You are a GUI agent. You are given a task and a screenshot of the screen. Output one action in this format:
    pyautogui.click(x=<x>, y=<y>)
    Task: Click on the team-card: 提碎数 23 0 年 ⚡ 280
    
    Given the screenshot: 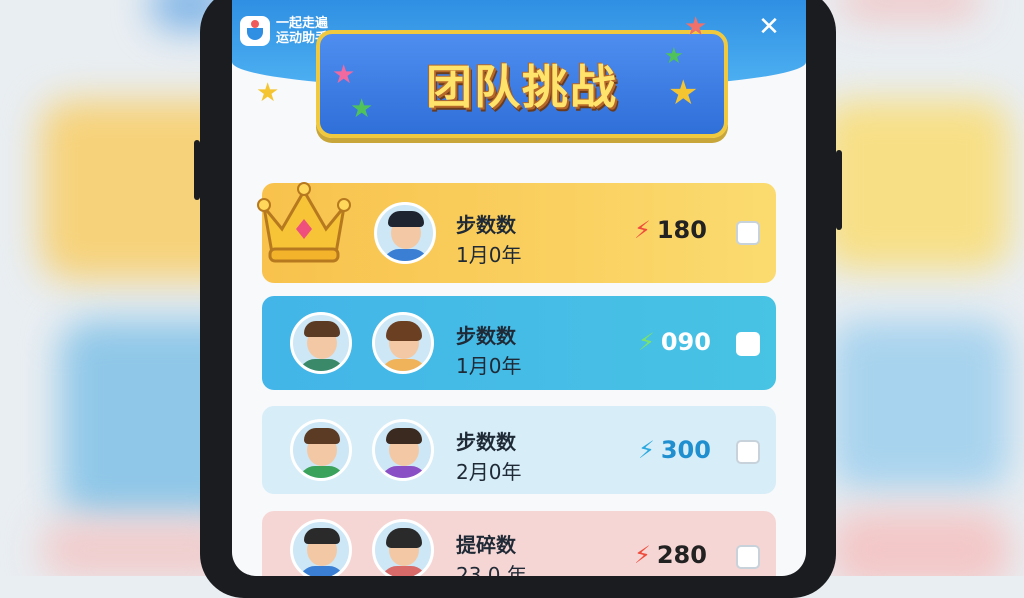 What is the action you would take?
    pyautogui.click(x=519, y=543)
    